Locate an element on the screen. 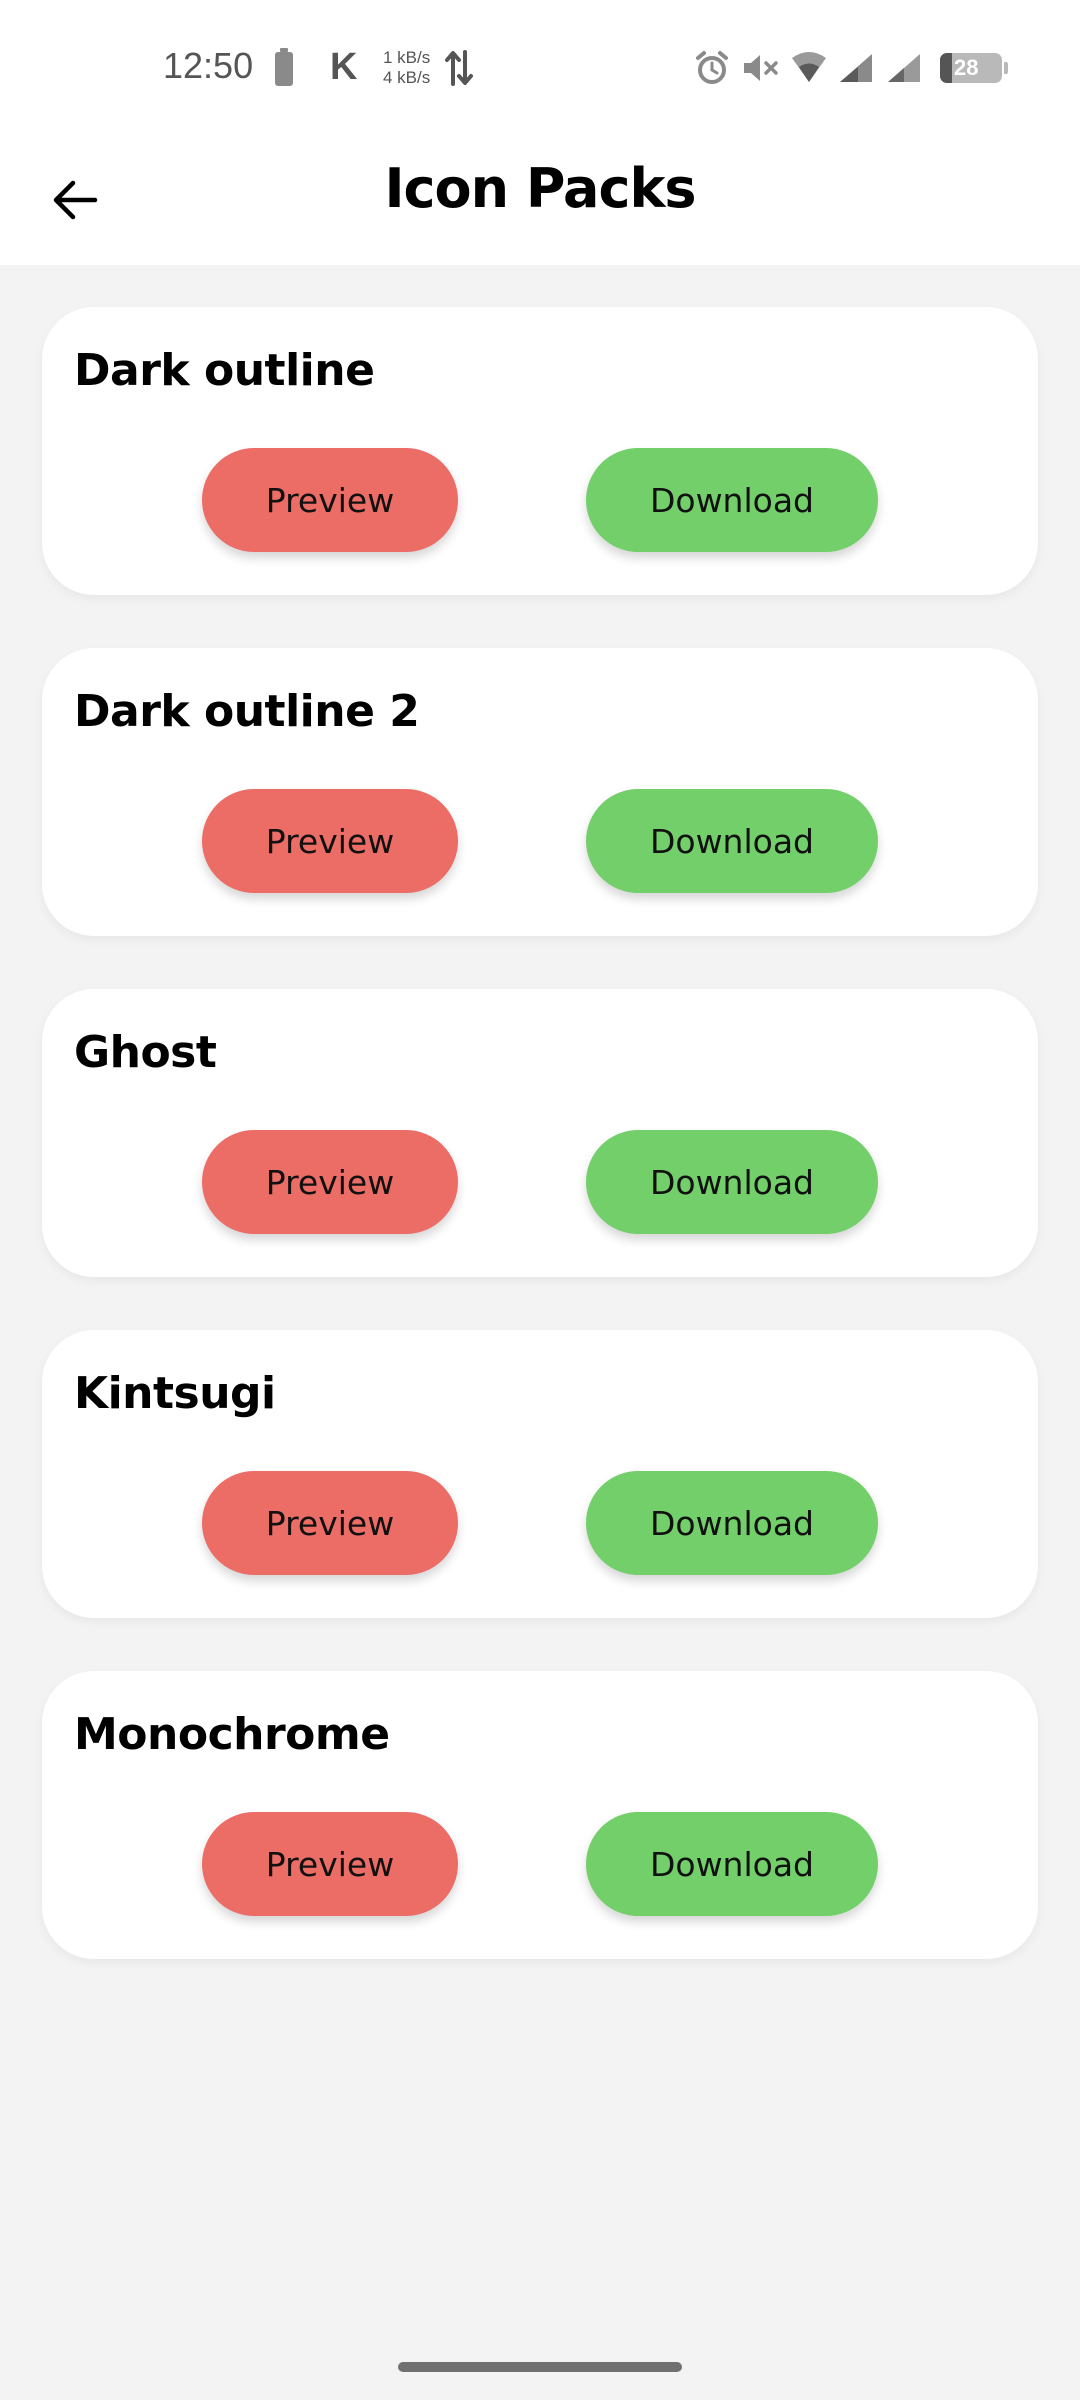 The image size is (1080, 2400). page-title: Icon Packs is located at coordinates (540, 188).